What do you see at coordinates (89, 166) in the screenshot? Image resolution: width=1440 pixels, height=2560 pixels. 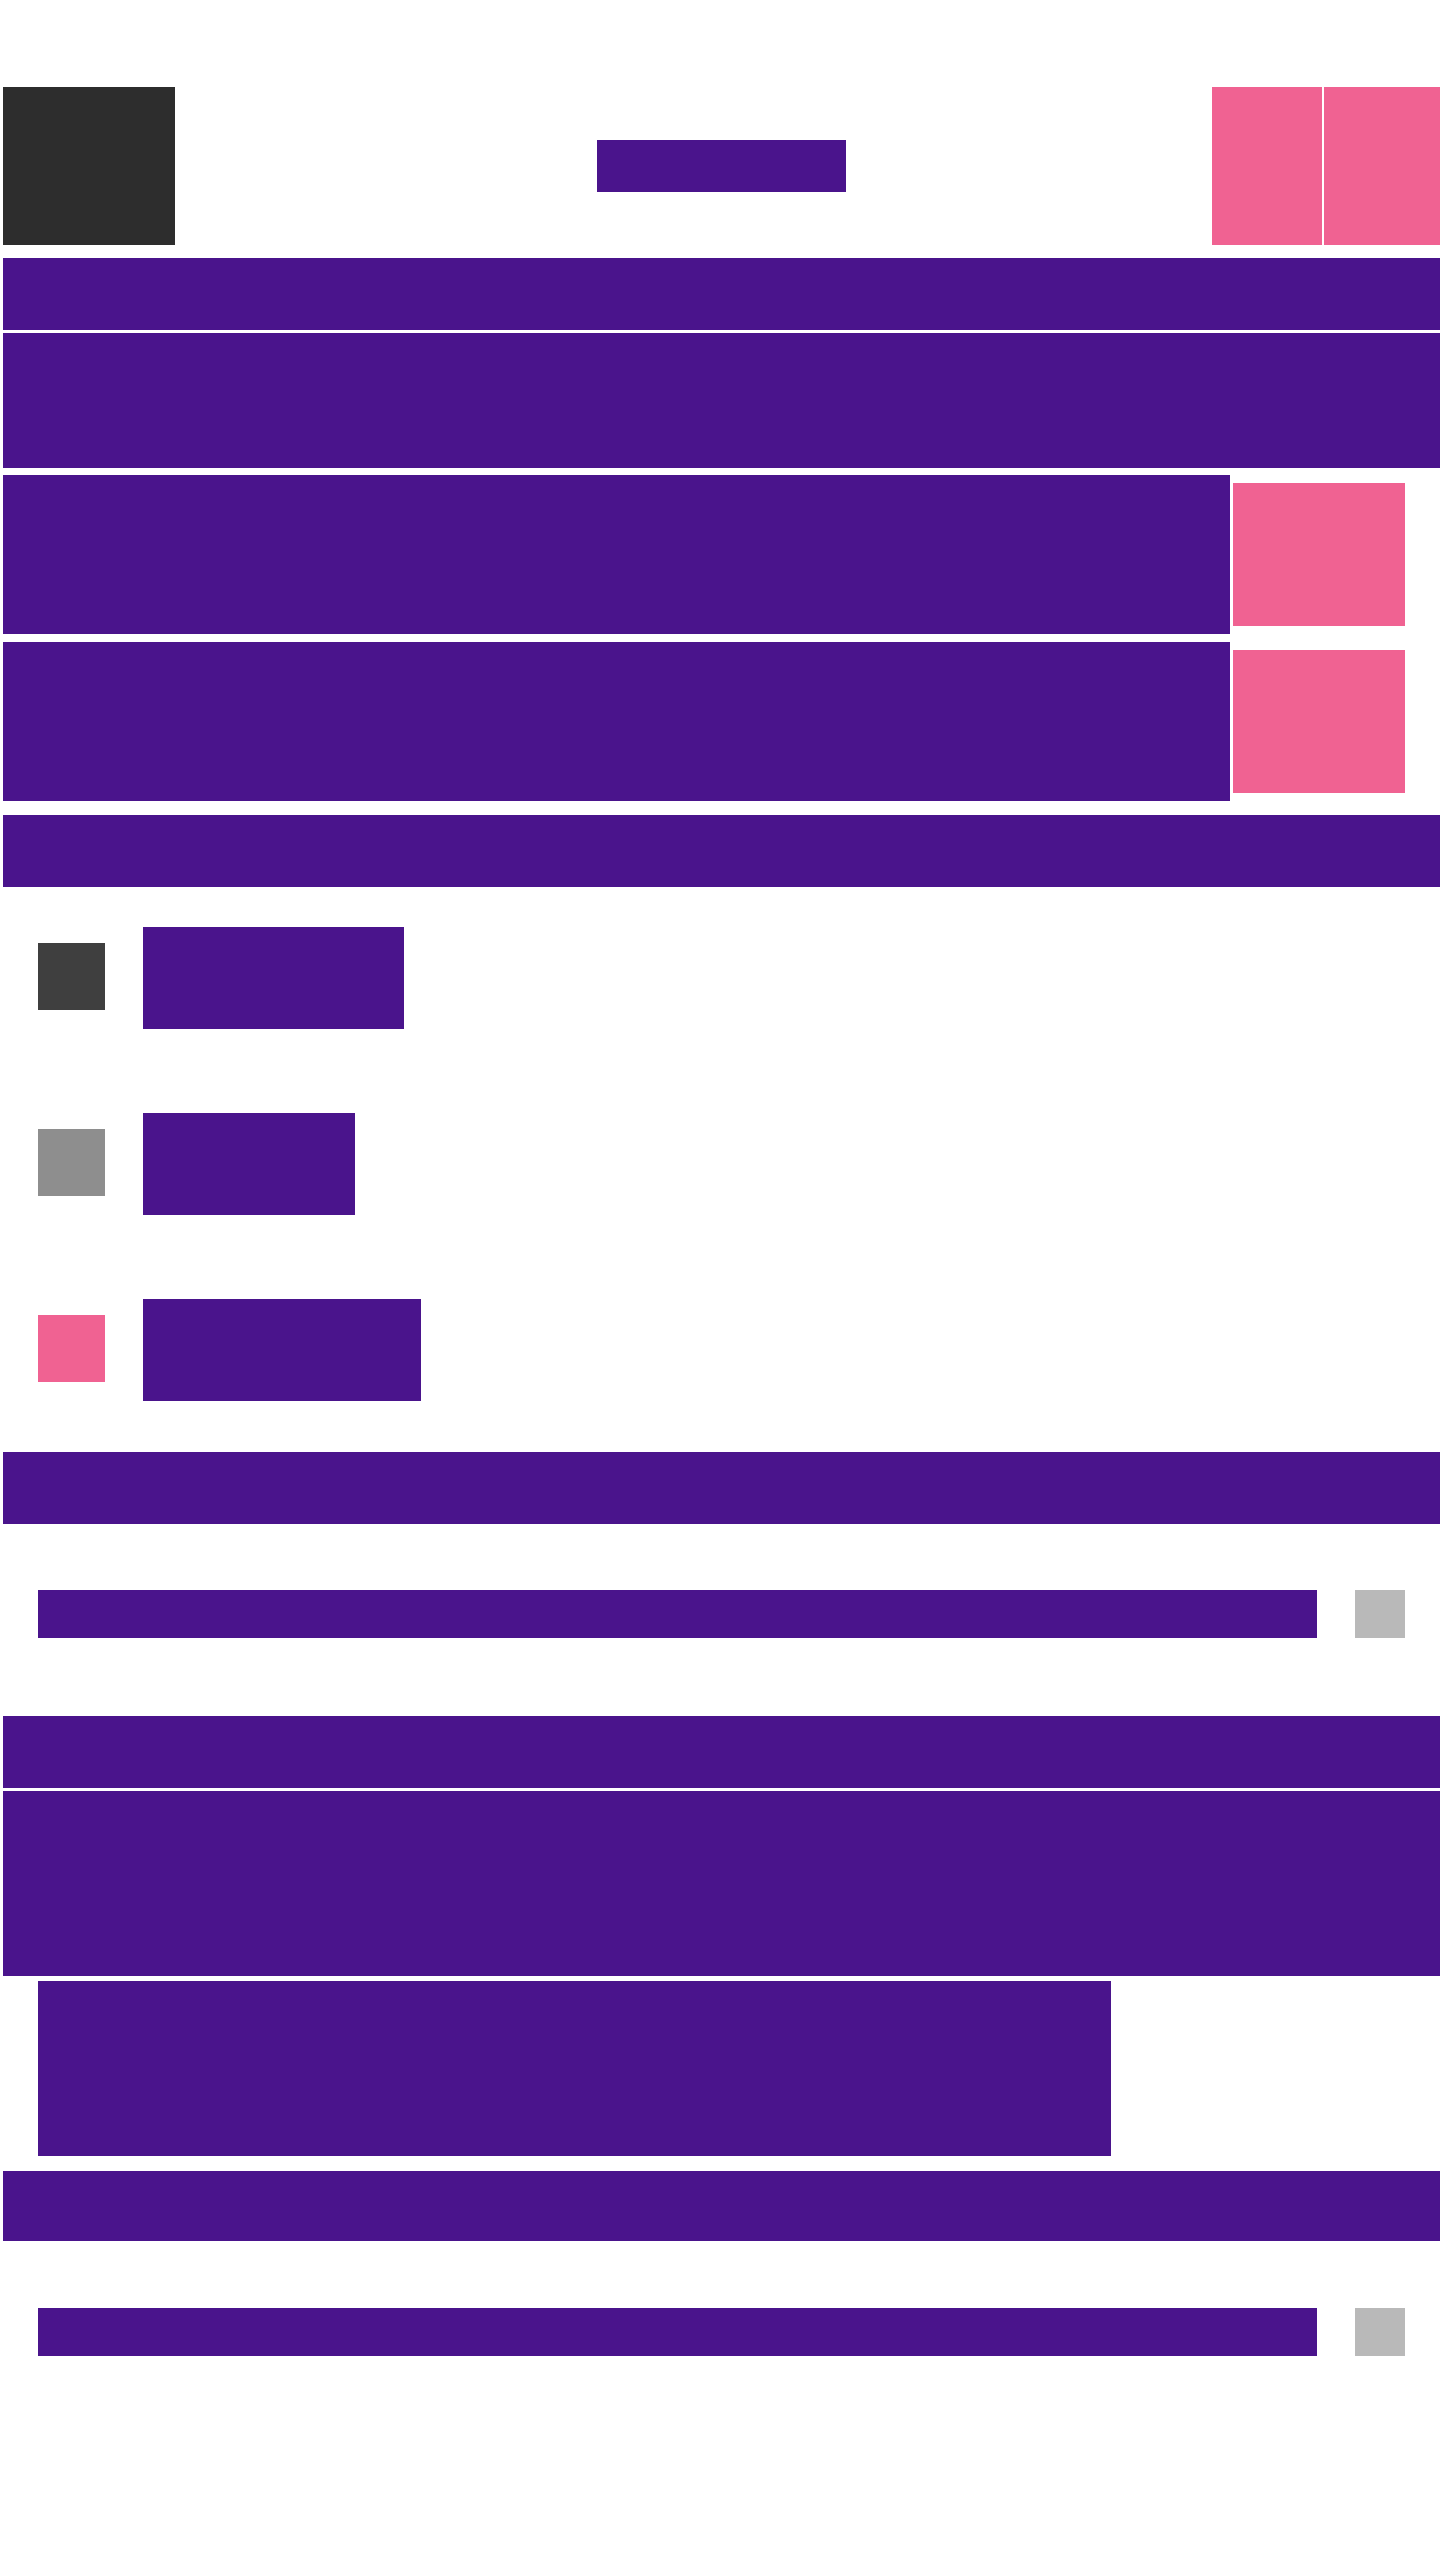 I see `logo-icon` at bounding box center [89, 166].